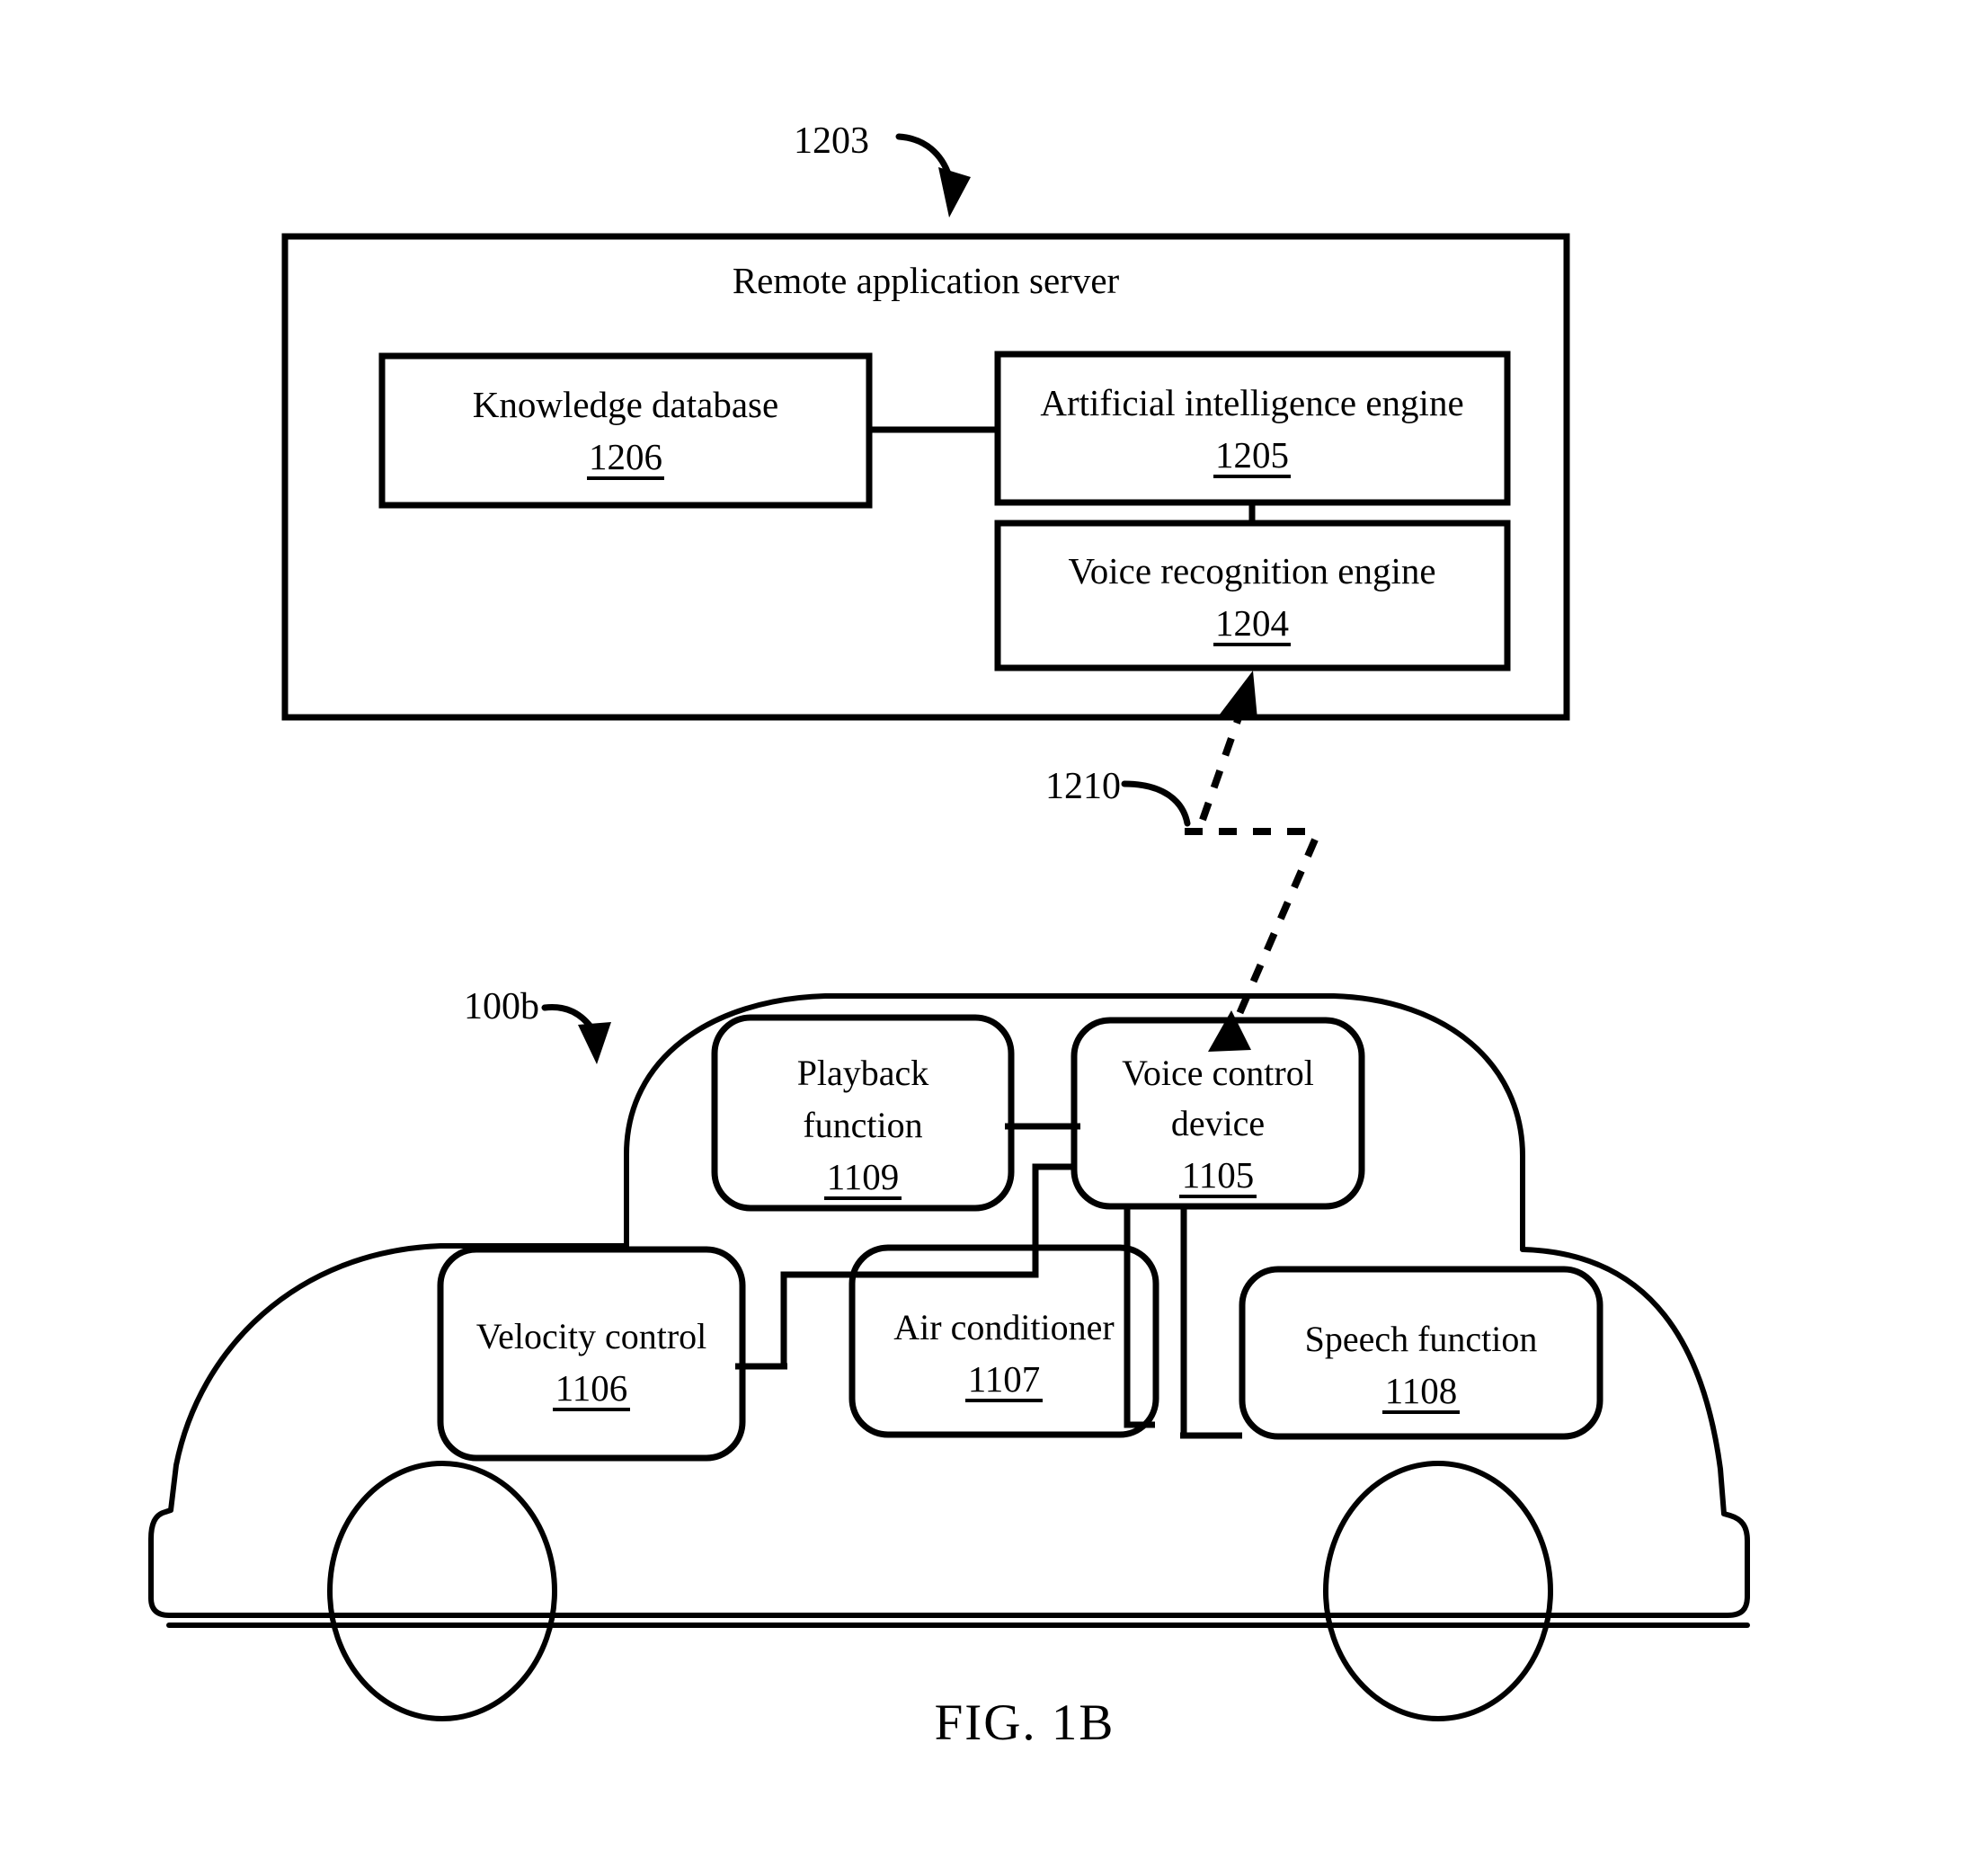  What do you see at coordinates (1004, 1327) in the screenshot?
I see `air-conditioner-label: Air conditioner` at bounding box center [1004, 1327].